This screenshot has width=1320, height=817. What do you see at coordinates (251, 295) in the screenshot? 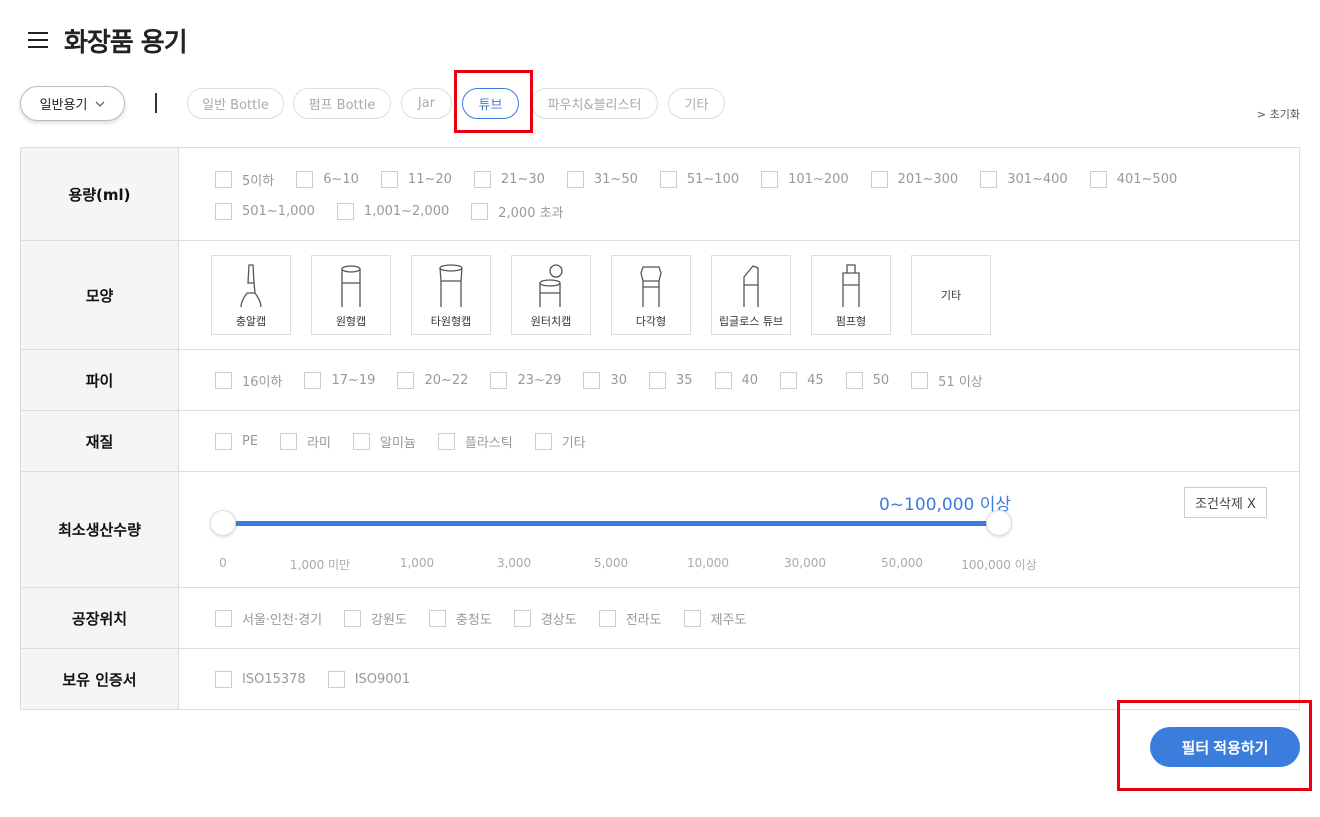
I see `shape-option-bullet-cap: 충알캡` at bounding box center [251, 295].